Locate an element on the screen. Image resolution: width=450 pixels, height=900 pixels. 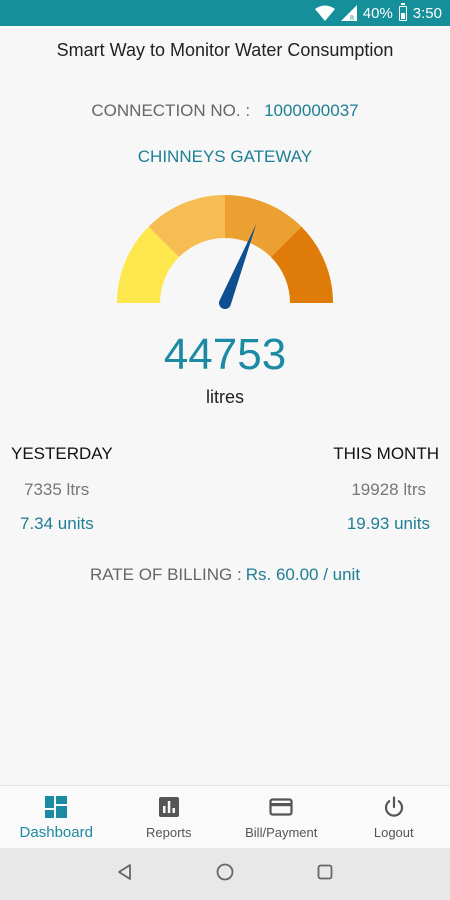
yesterday-label: YESTERDAY is located at coordinates (62, 453).